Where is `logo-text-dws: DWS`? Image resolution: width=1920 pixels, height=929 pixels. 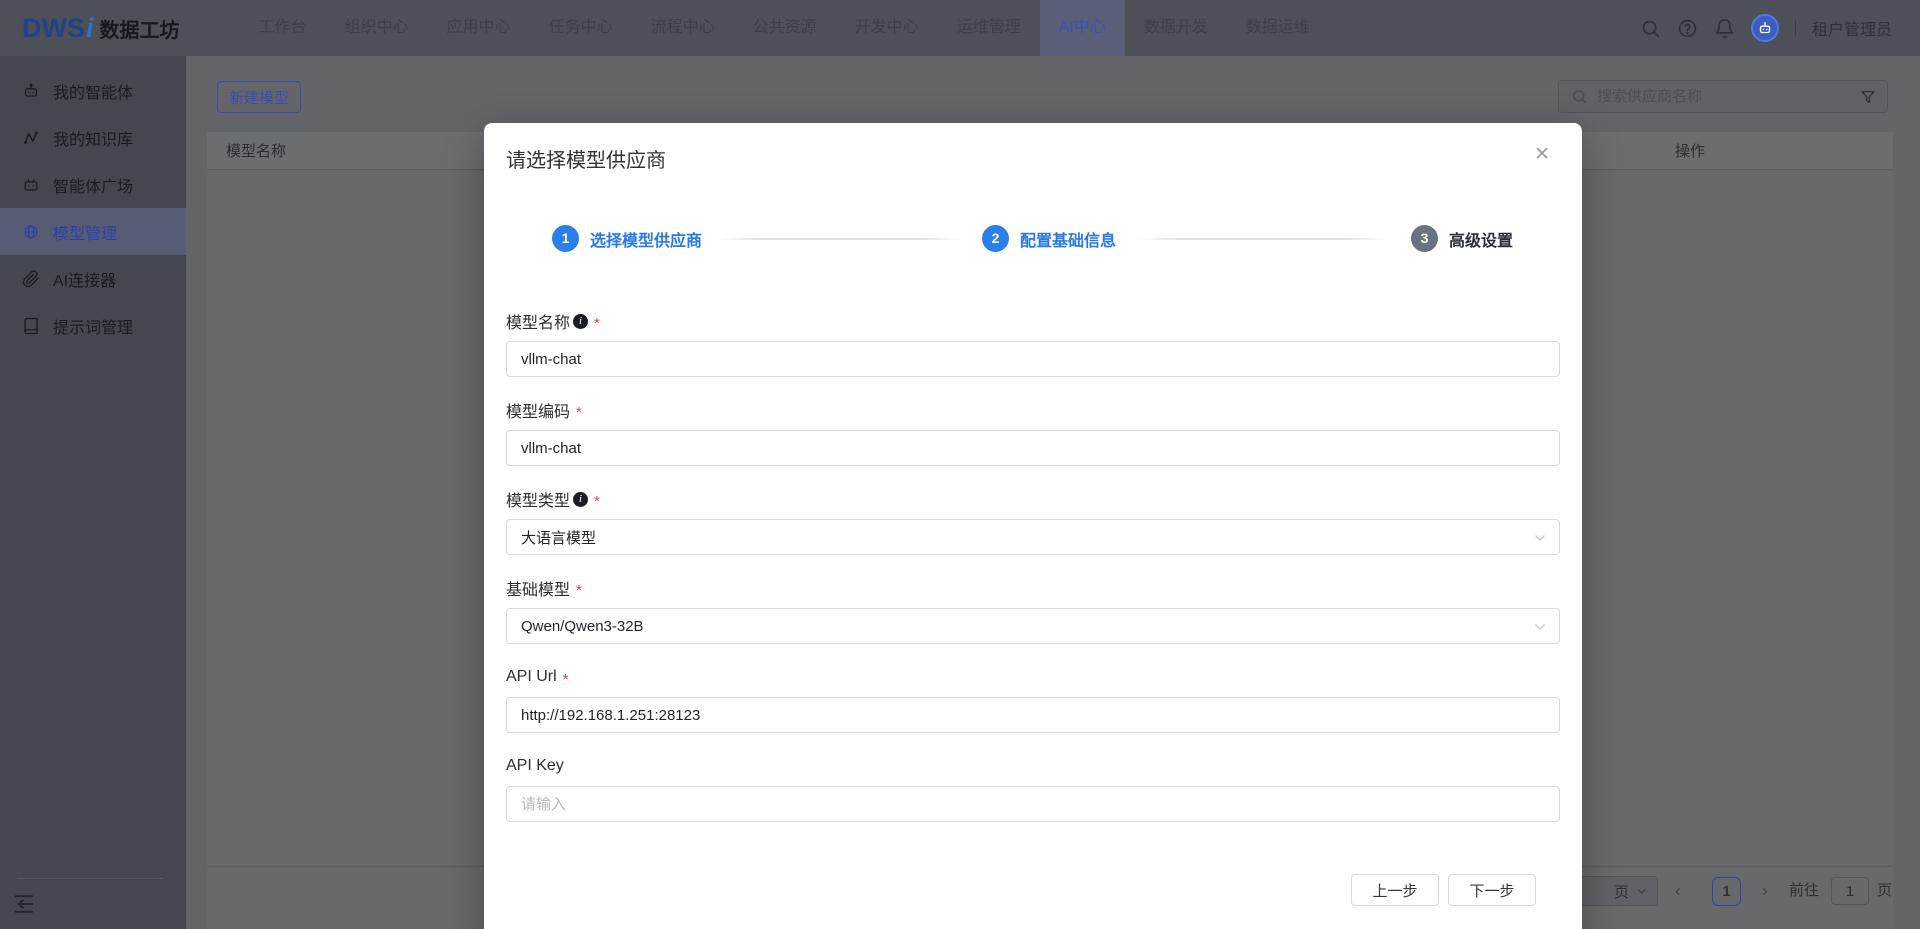 logo-text-dws: DWS is located at coordinates (53, 27).